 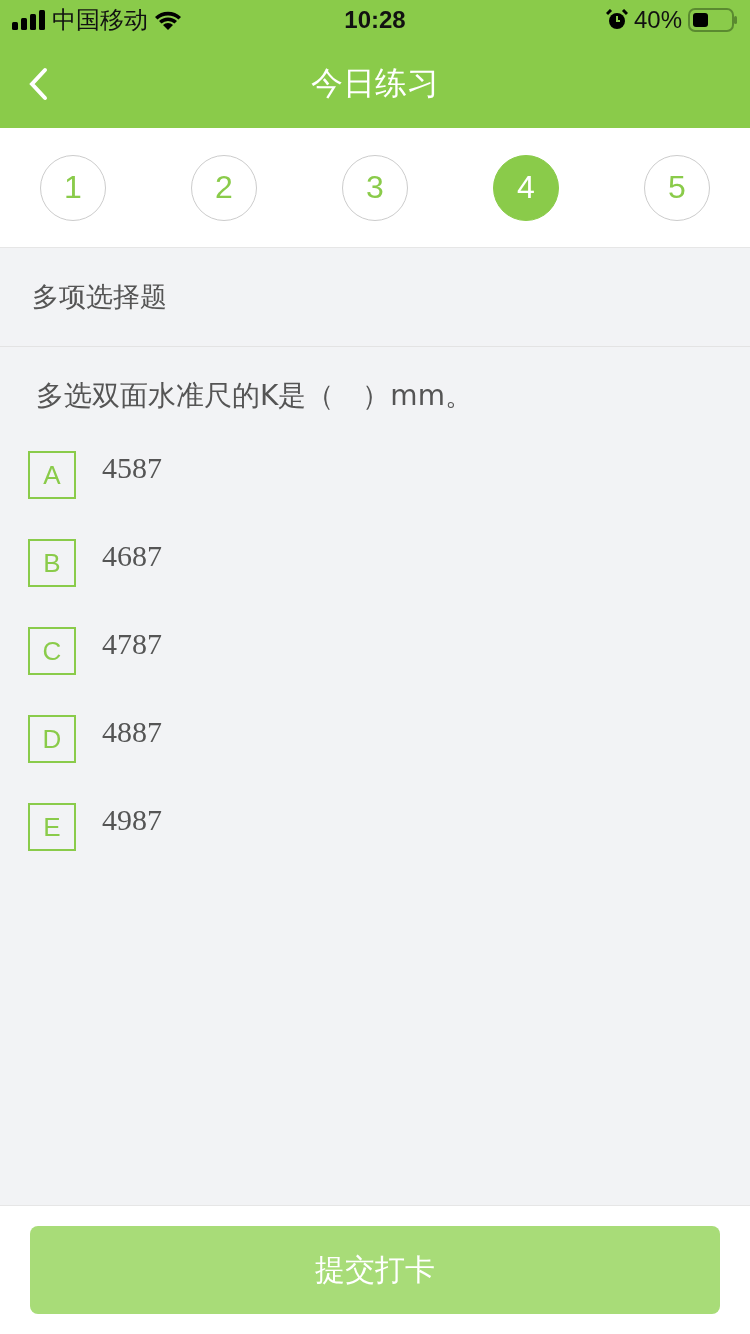 What do you see at coordinates (132, 644) in the screenshot?
I see `option-text: 4787` at bounding box center [132, 644].